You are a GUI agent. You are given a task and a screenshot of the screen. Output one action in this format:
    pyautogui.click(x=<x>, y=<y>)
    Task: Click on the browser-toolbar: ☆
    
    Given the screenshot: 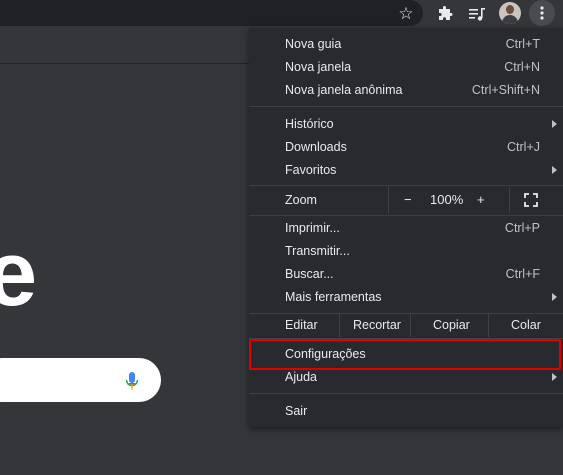 What is the action you would take?
    pyautogui.click(x=281, y=14)
    